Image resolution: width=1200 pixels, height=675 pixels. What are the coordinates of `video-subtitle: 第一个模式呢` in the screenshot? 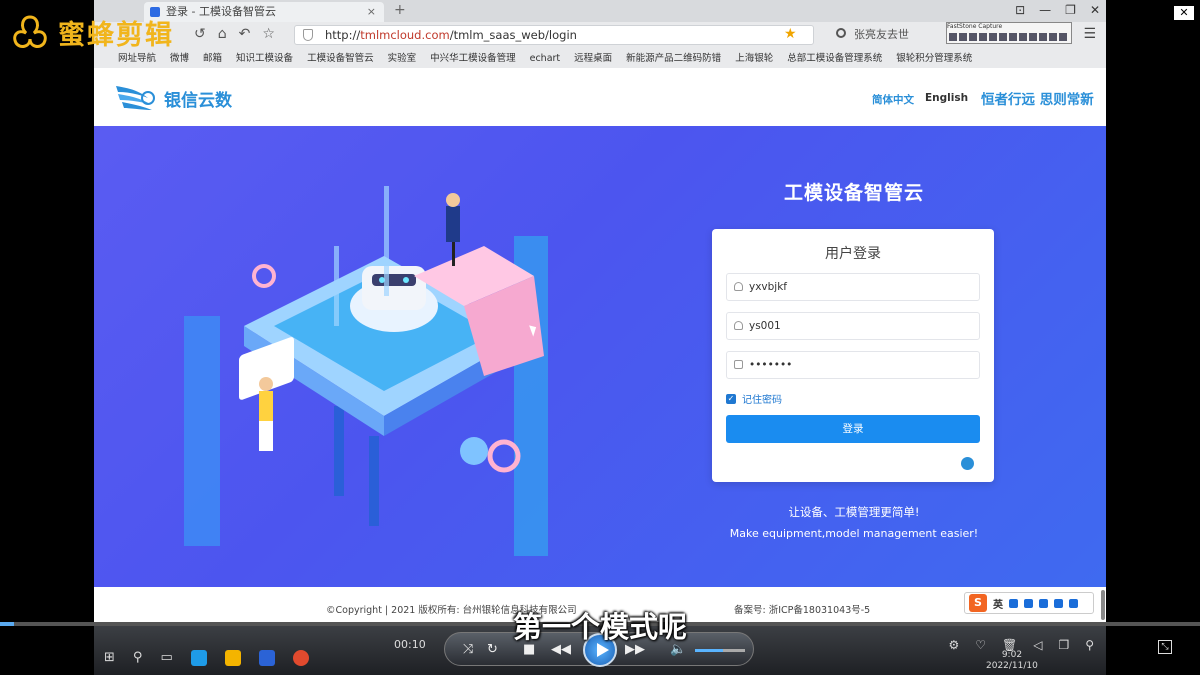 It's located at (599, 627).